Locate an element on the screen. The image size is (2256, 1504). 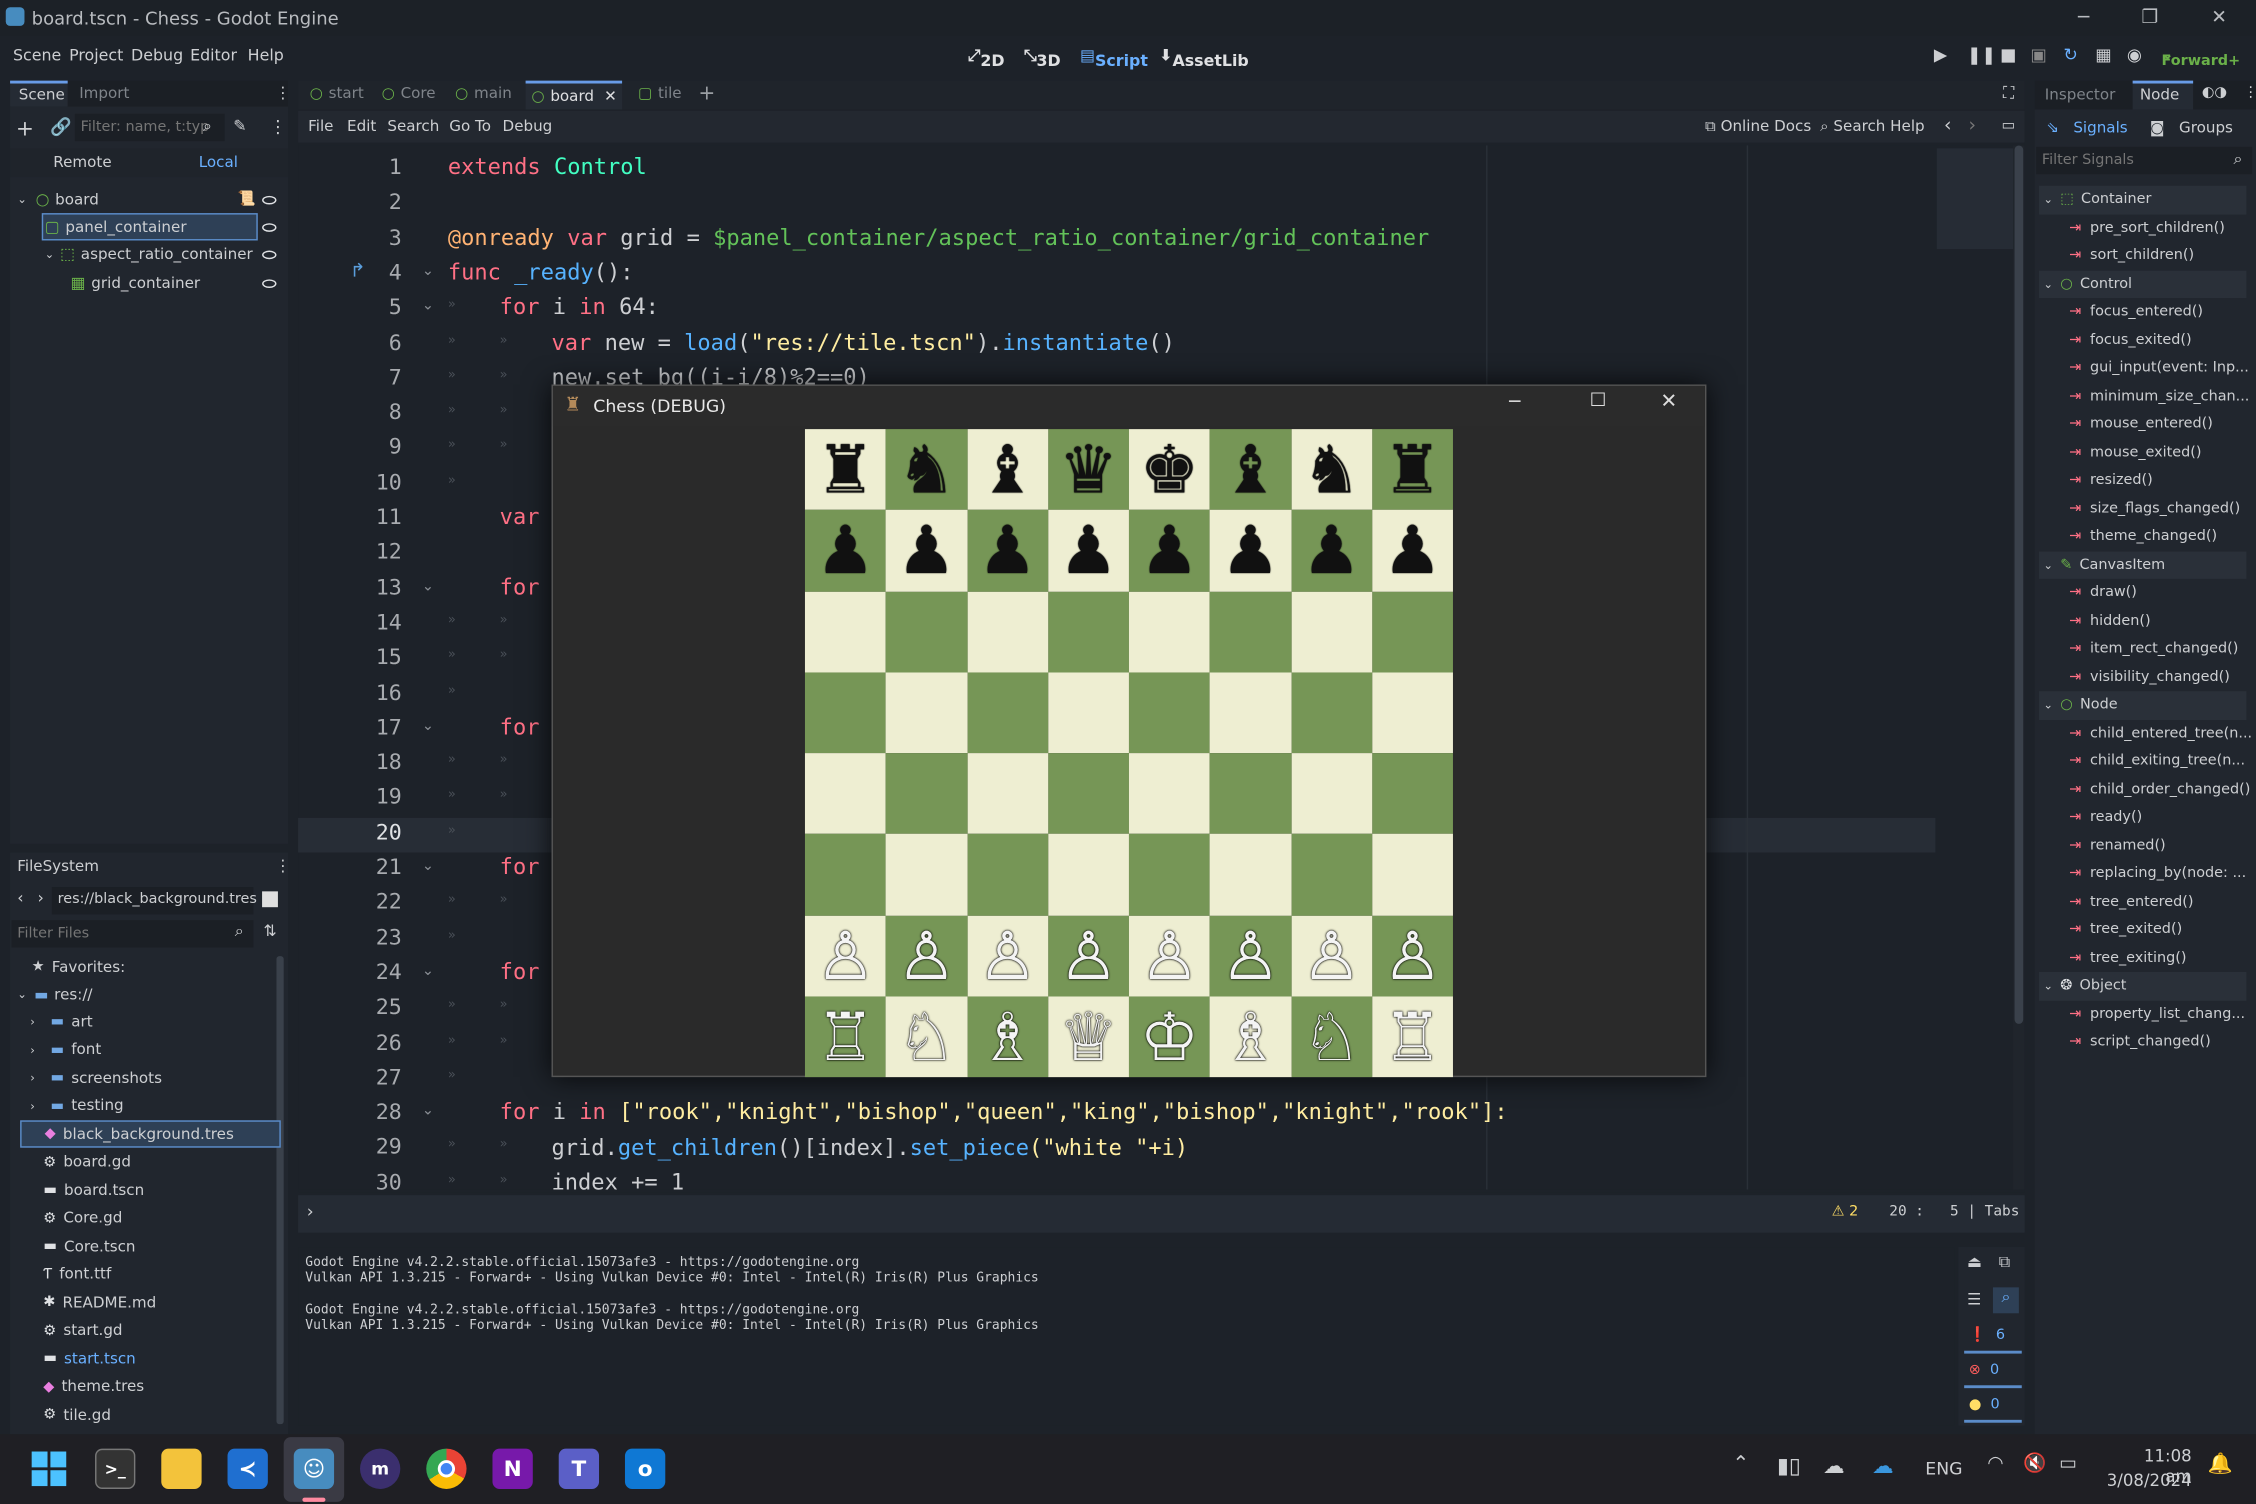
cloud-icon: ☁ is located at coordinates (1834, 1466).